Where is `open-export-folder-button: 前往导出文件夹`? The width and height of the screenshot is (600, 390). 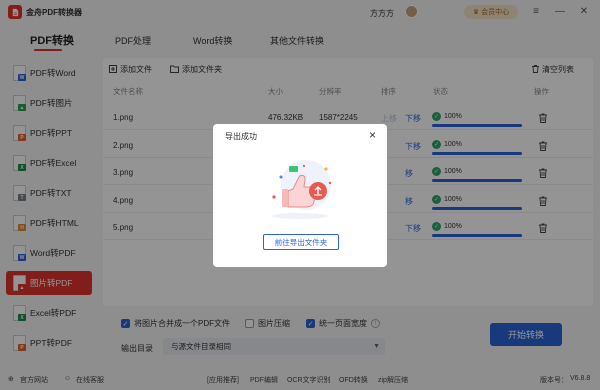 open-export-folder-button: 前往导出文件夹 is located at coordinates (301, 242).